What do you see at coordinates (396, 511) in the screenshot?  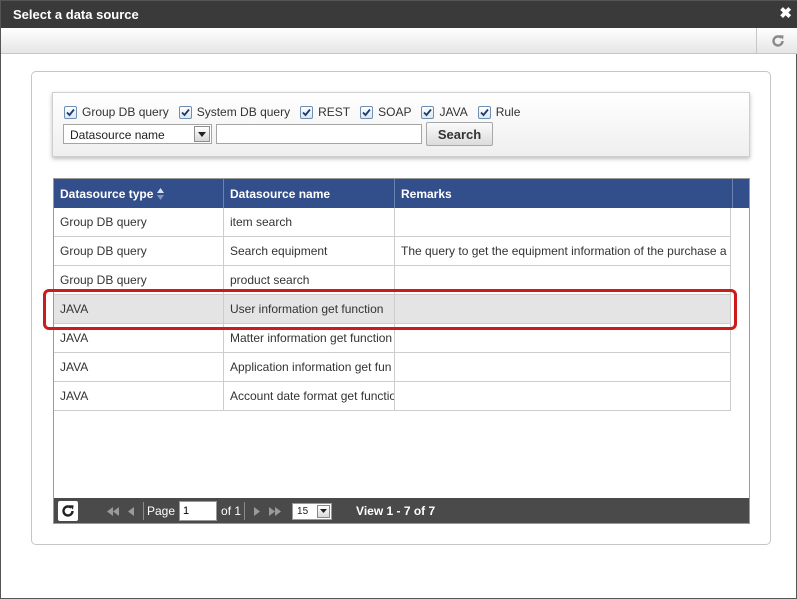 I see `record-count: View 1 - 7 of 7` at bounding box center [396, 511].